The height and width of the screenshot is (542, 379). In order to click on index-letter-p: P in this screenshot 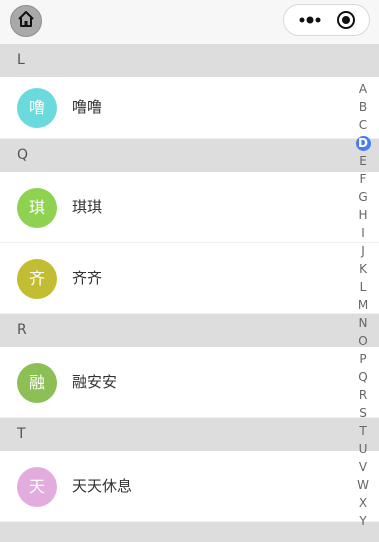, I will do `click(363, 359)`.